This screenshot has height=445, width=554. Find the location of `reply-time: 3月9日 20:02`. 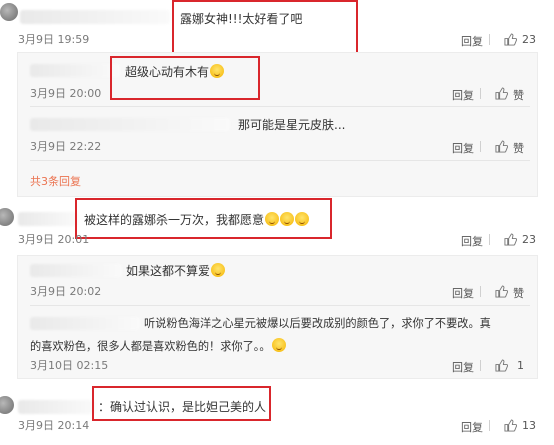

reply-time: 3月9日 20:02 is located at coordinates (66, 291).